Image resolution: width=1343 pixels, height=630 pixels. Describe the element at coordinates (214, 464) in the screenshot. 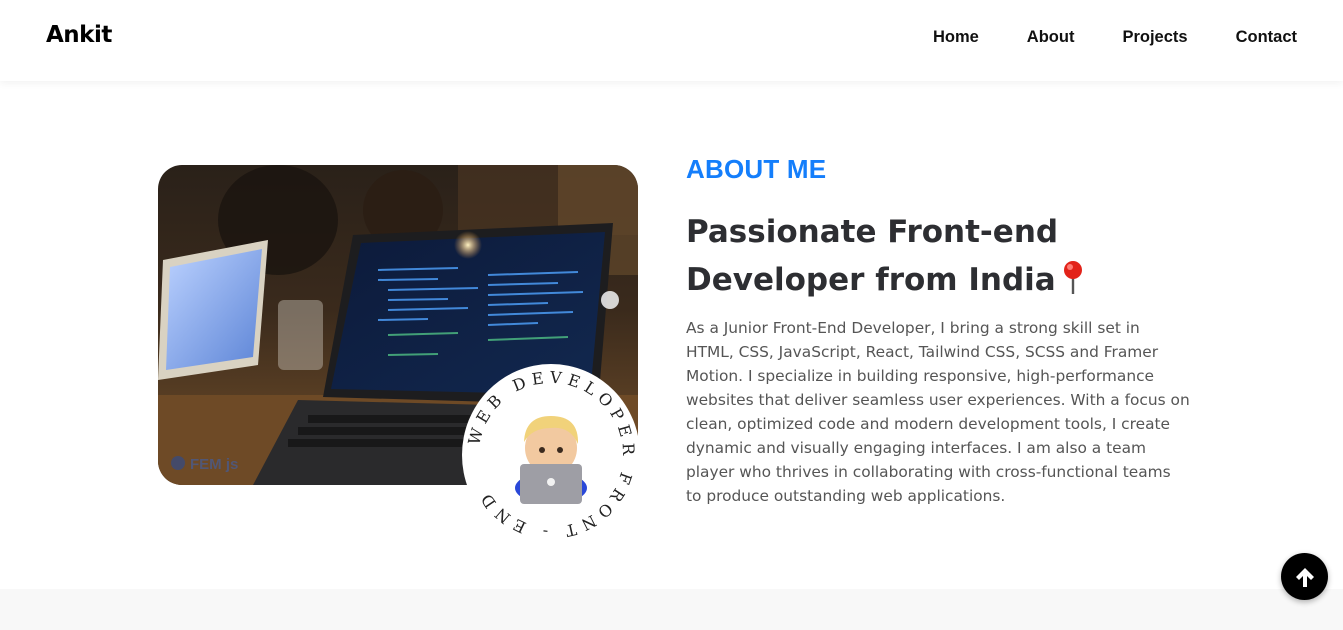

I see `photo-watermark: FEM js` at that location.